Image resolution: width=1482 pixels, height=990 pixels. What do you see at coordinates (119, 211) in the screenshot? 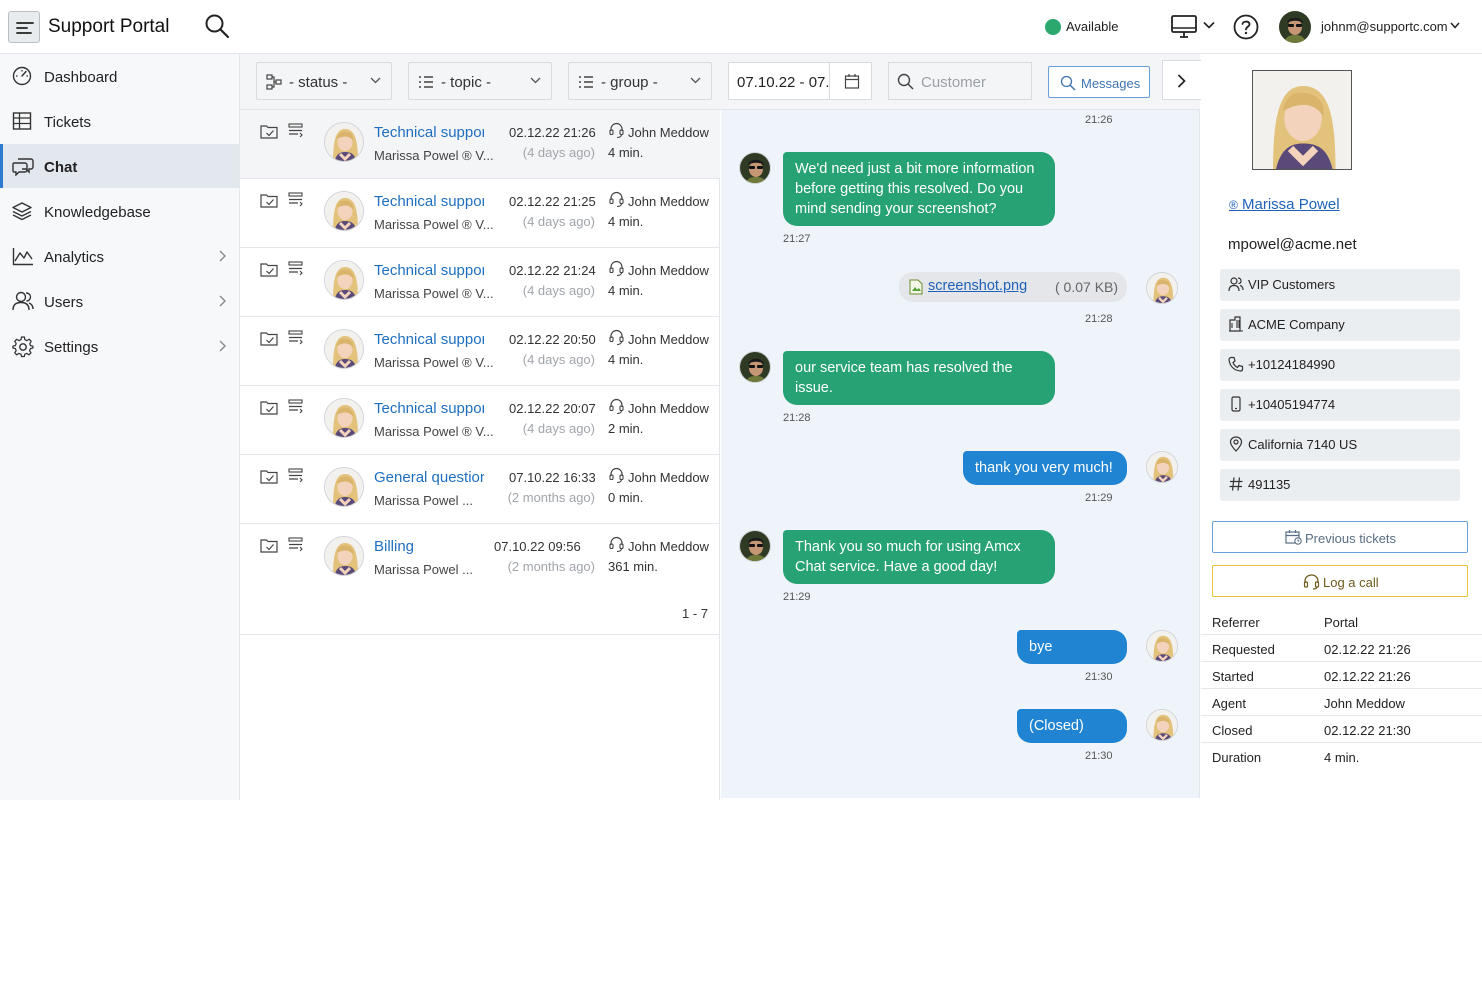
I see `sidebar-item-knowledgebase: Knowledgebase` at bounding box center [119, 211].